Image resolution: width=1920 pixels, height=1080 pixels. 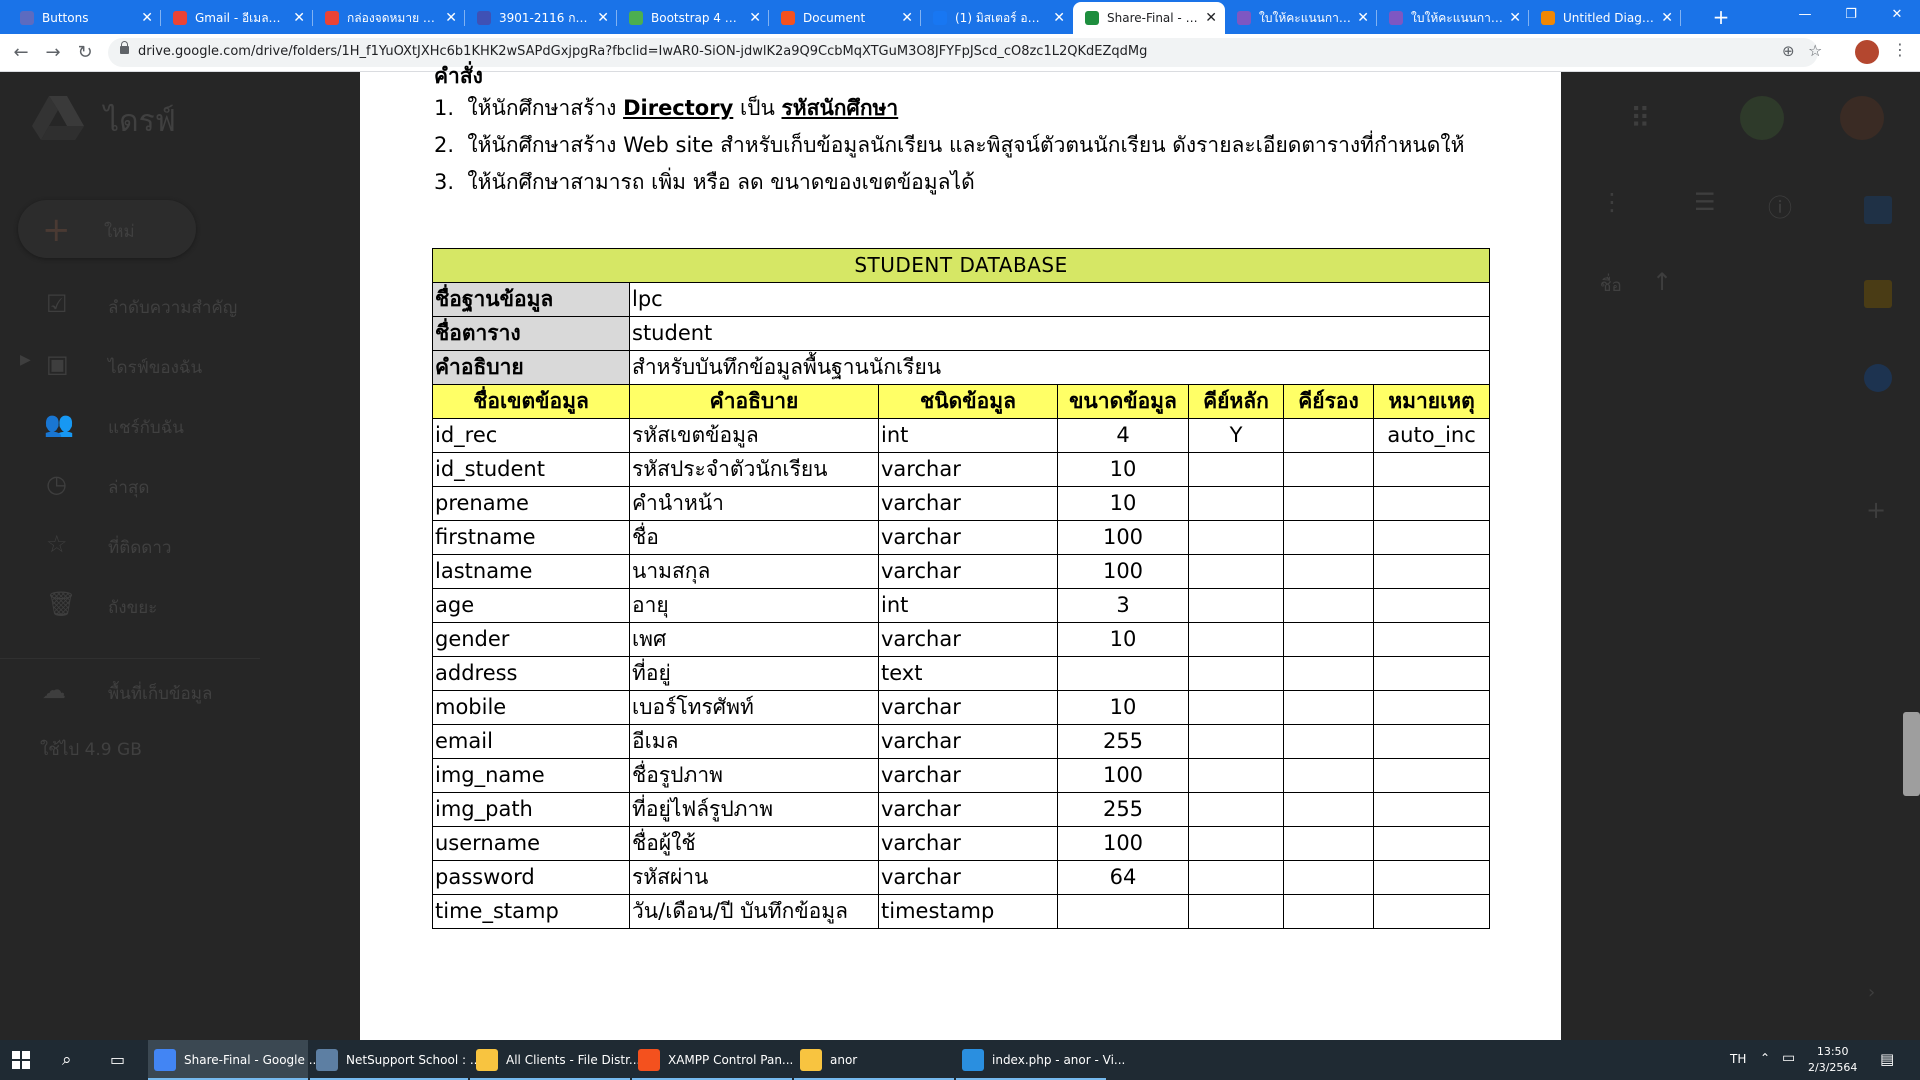 What do you see at coordinates (146, 427) in the screenshot?
I see `nav-shared: แชร์กับฉัน` at bounding box center [146, 427].